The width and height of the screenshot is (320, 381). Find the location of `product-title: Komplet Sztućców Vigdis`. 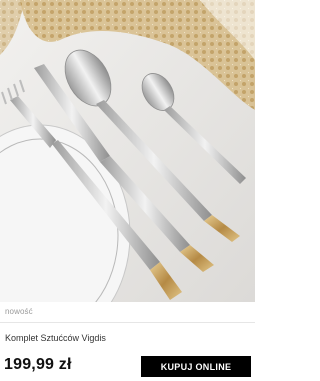

product-title: Komplet Sztućców Vigdis is located at coordinates (55, 338).